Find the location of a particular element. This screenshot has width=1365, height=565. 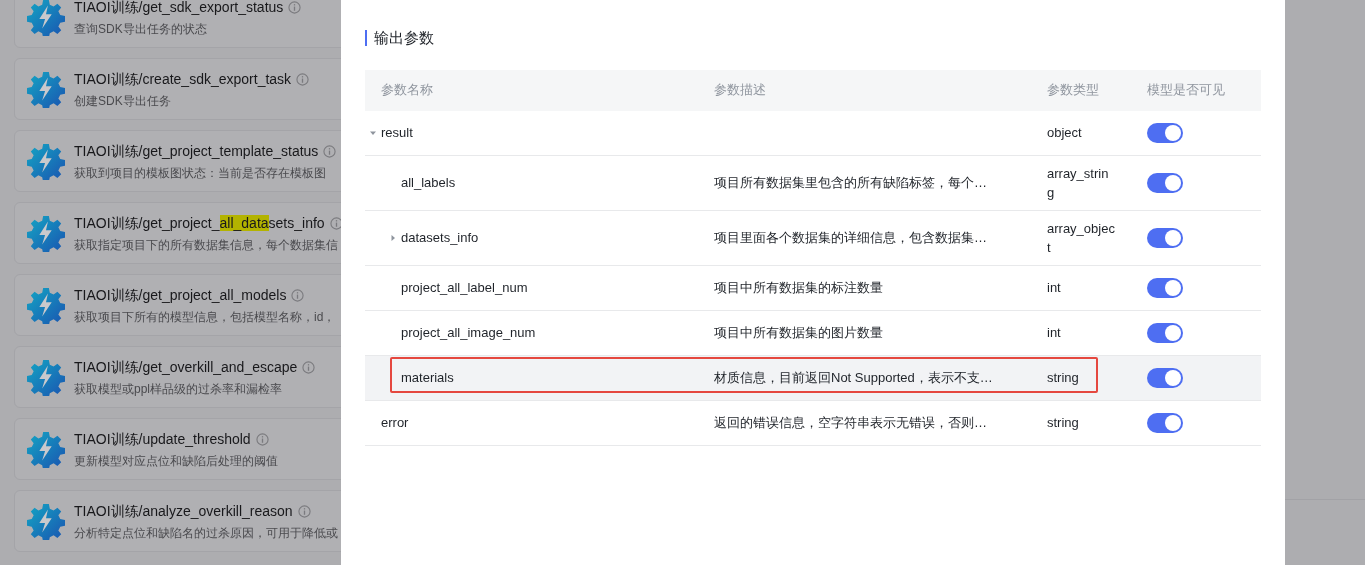

parameter-description: 项目中所有数据集的标注数量 is located at coordinates (798, 287).